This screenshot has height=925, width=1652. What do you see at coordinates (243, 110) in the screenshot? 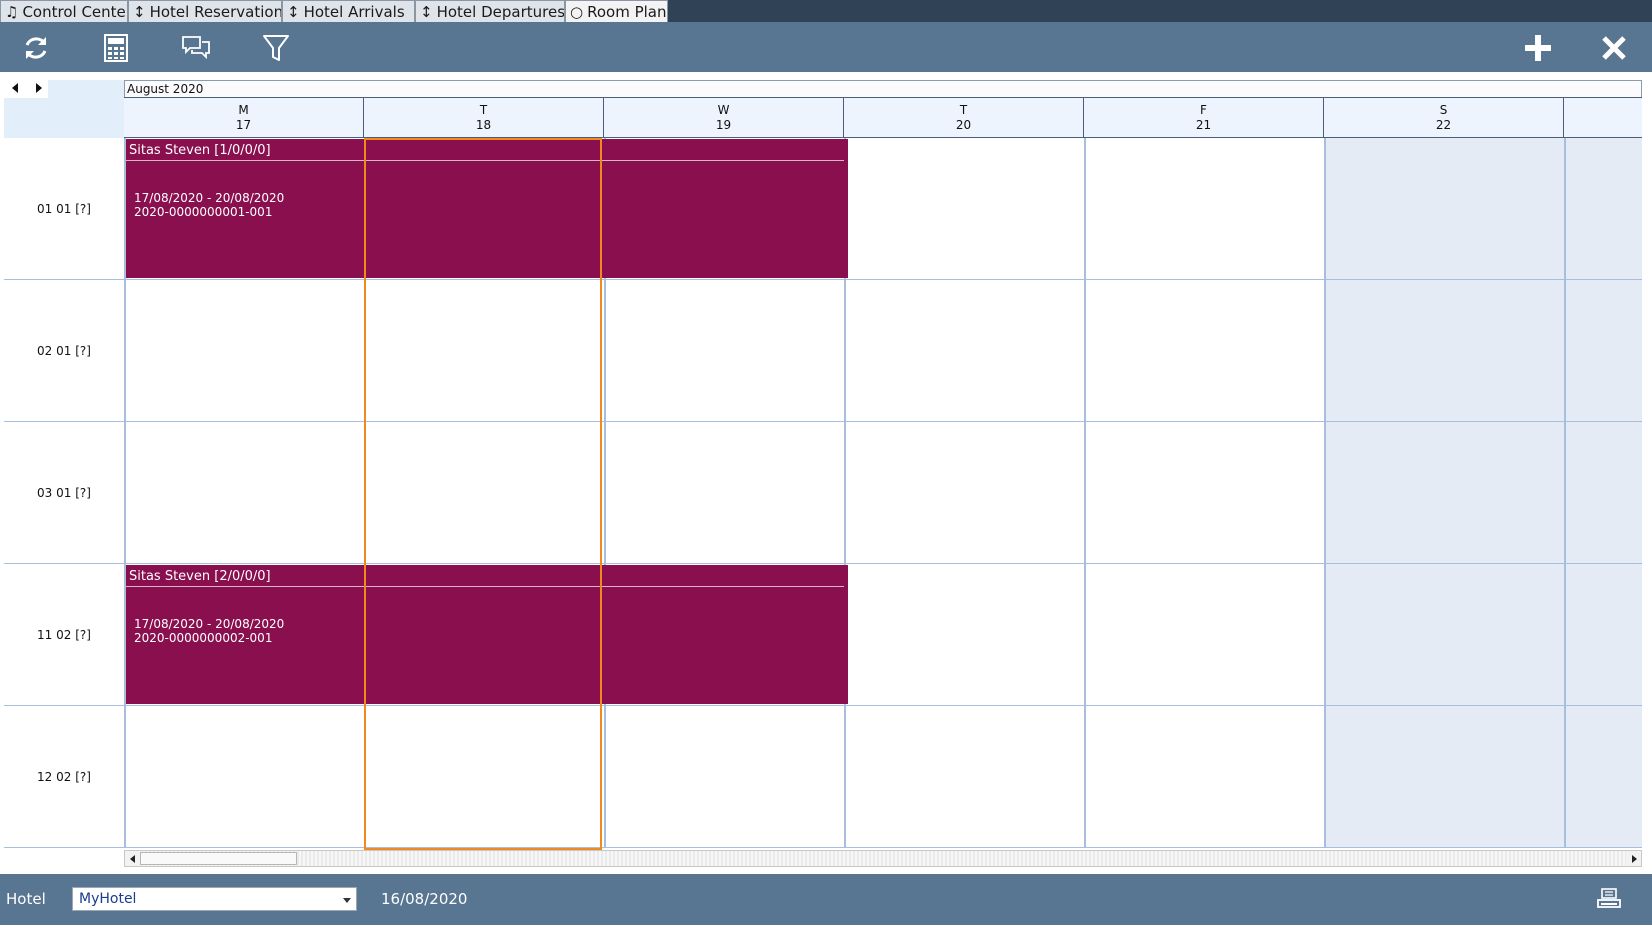
I see `day-of-week: M` at bounding box center [243, 110].